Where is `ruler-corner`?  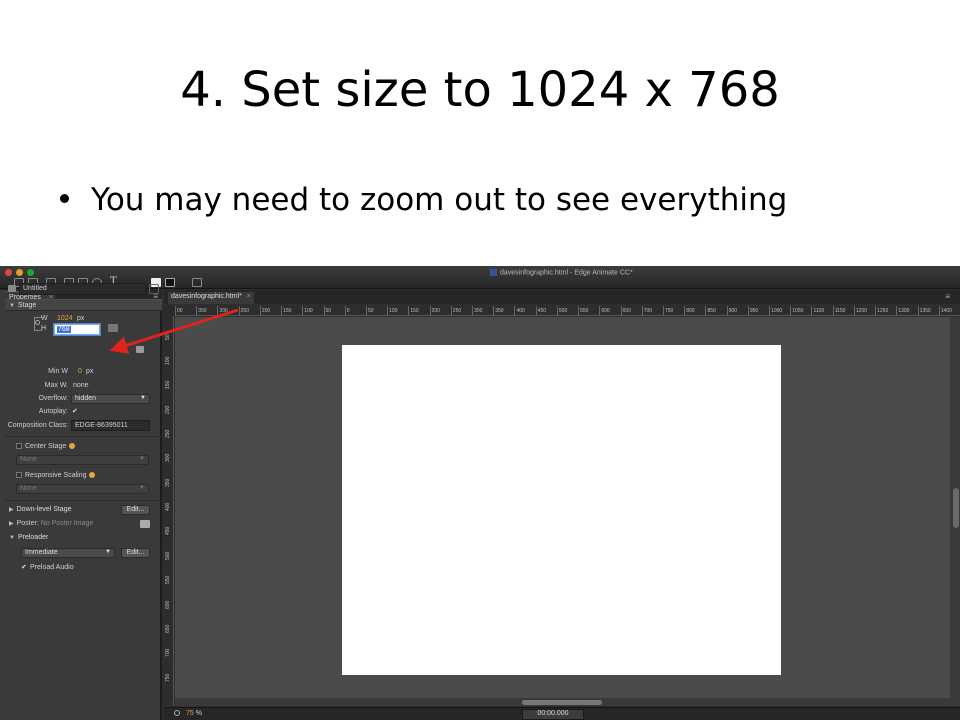
ruler-corner is located at coordinates (169, 311).